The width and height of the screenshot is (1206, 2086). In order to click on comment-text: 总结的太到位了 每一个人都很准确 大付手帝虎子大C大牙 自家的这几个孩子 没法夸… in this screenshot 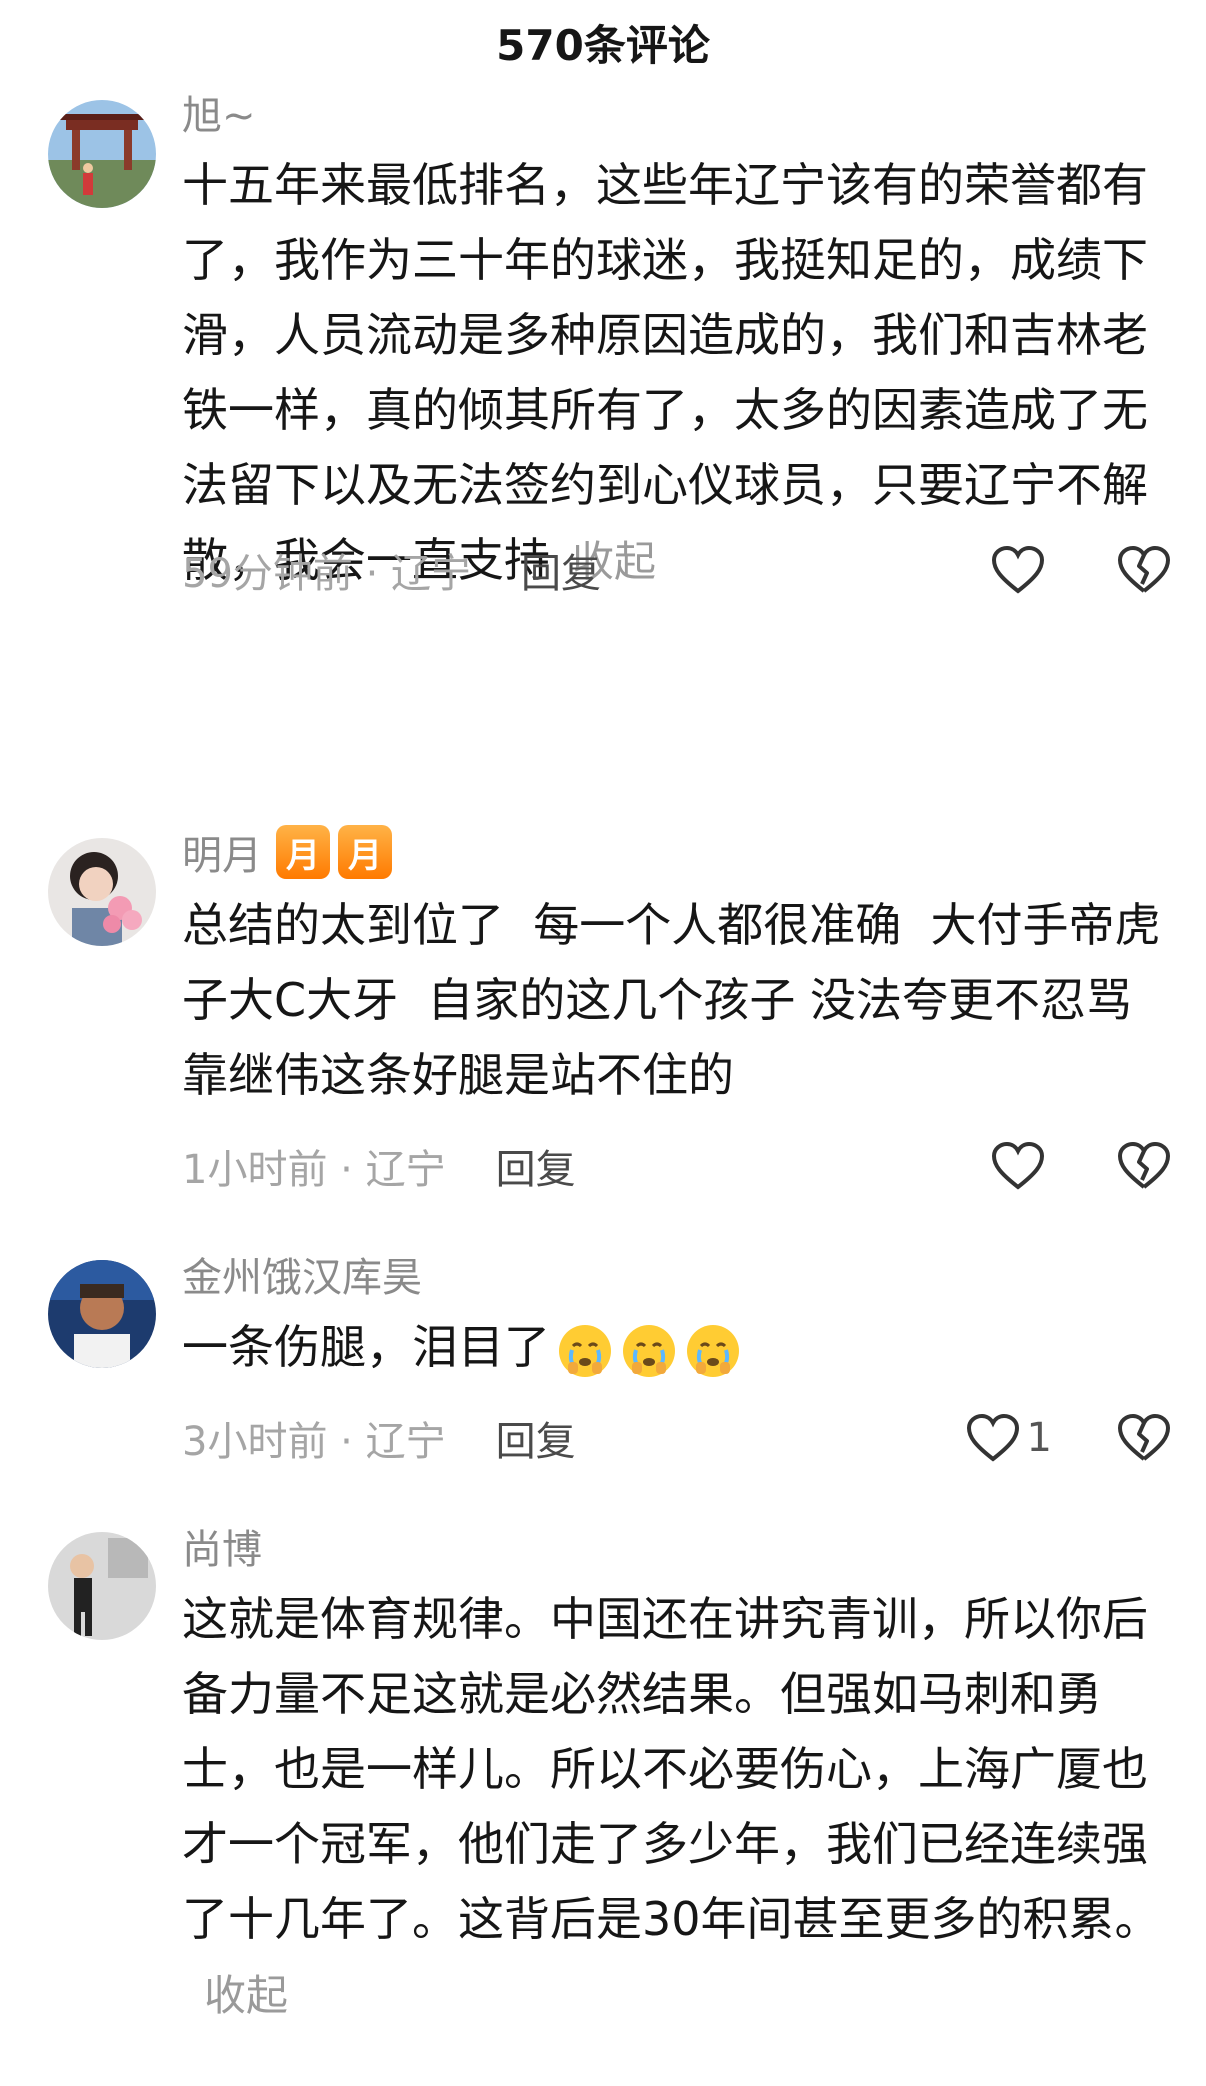, I will do `click(672, 1000)`.